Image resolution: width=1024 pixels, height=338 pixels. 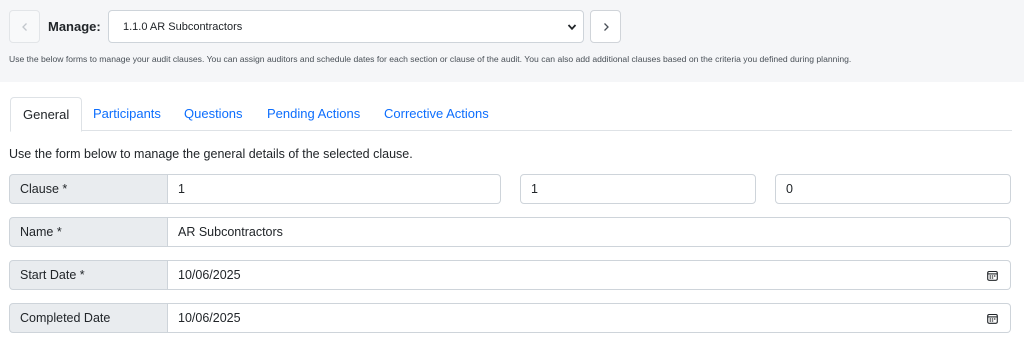 I want to click on clause-label: Clause *, so click(x=88, y=189).